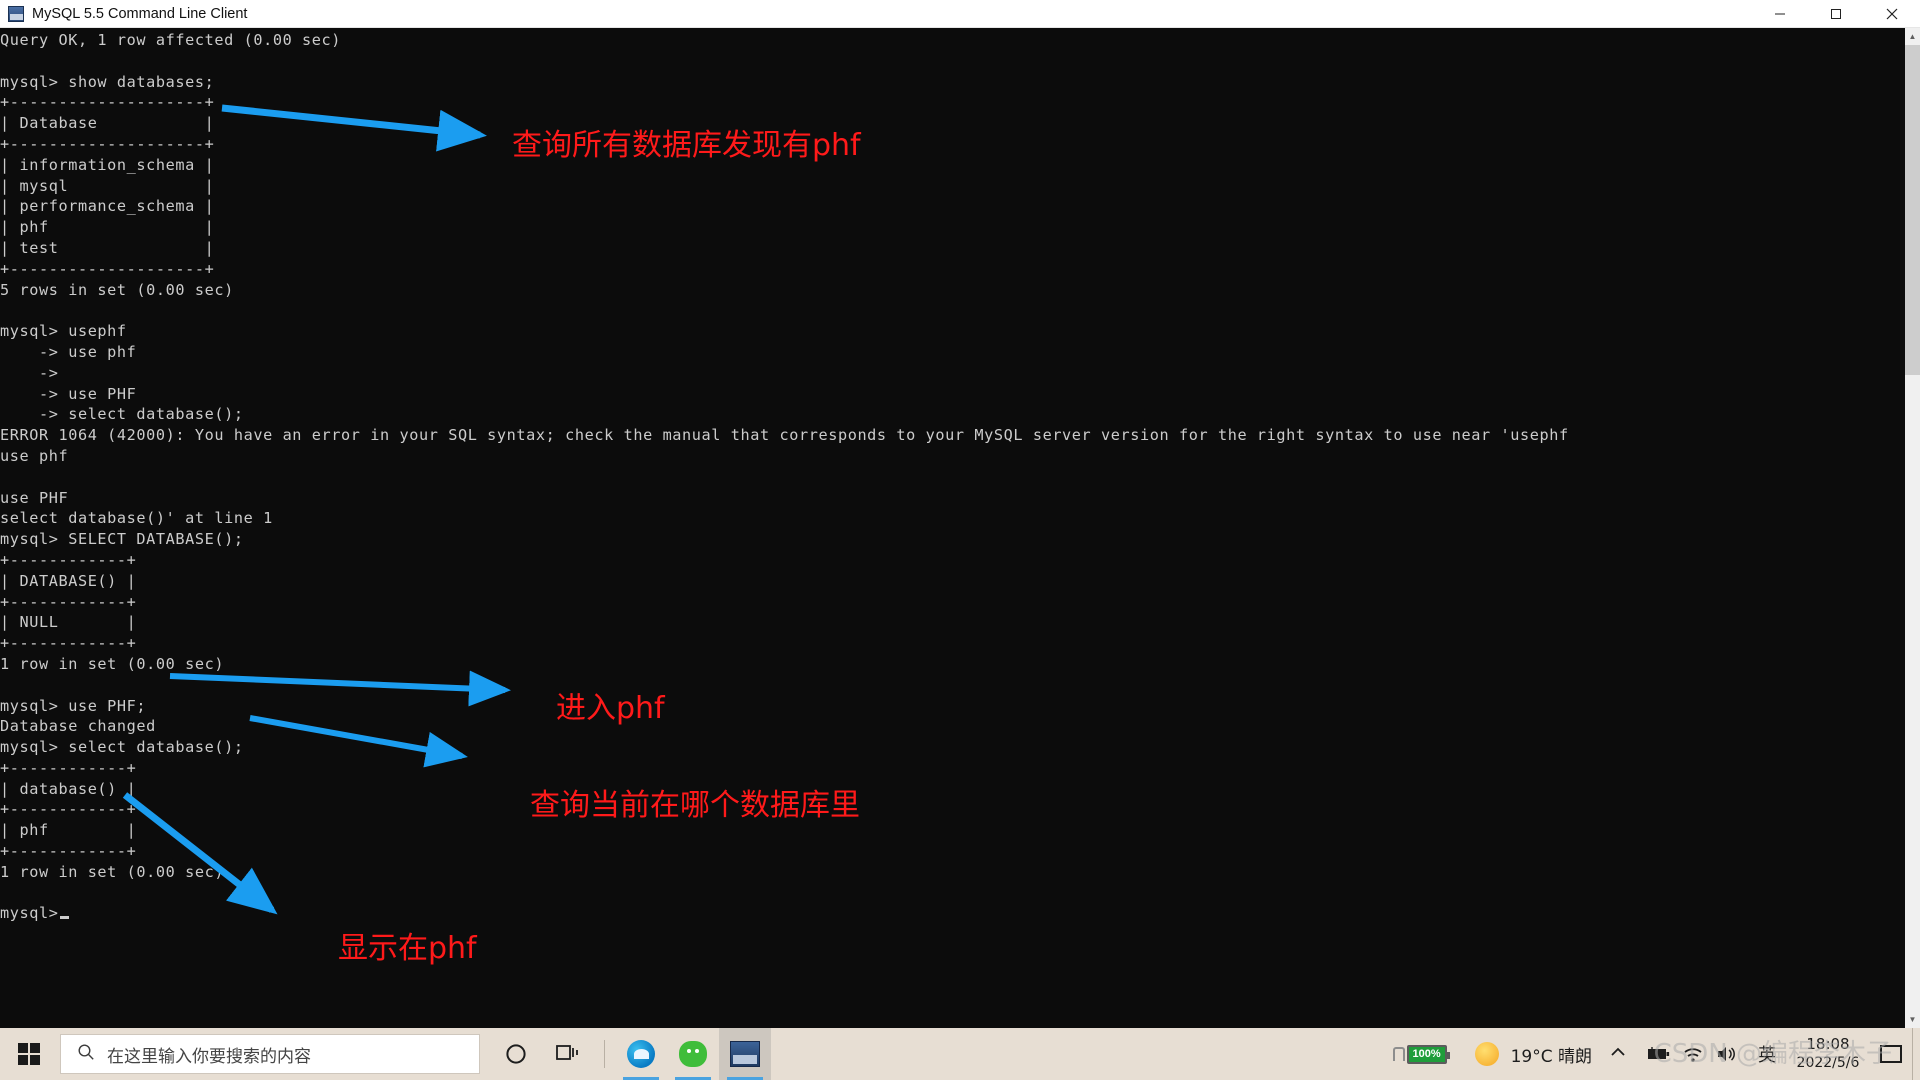 The image size is (1920, 1080). I want to click on system-tray: 100% 19°C 晴朗 英 18:08 2022/5/6, so click(1656, 1054).